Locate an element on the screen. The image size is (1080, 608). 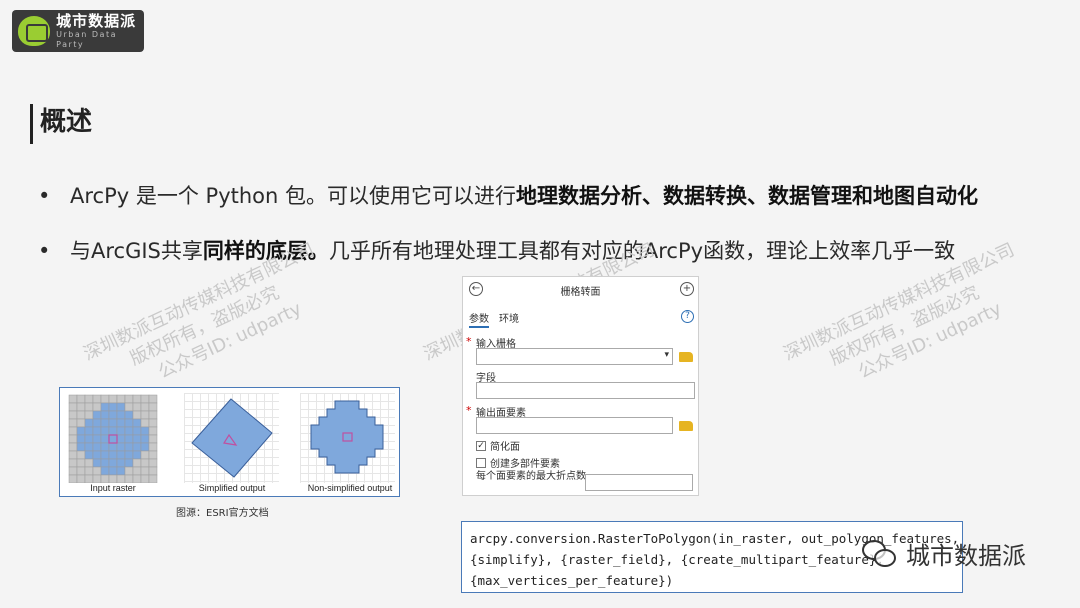
heading-accent-bar is located at coordinates (31, 124).